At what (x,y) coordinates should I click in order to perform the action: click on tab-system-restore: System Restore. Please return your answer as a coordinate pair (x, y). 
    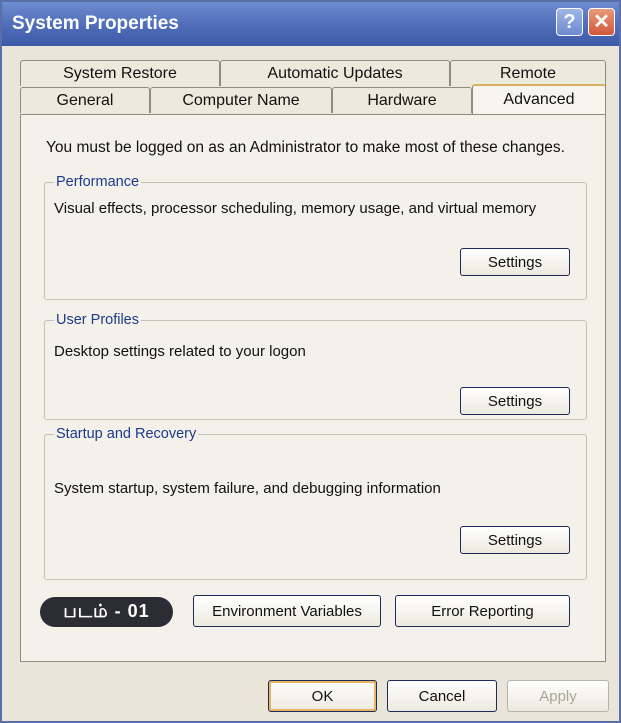
    Looking at the image, I should click on (120, 73).